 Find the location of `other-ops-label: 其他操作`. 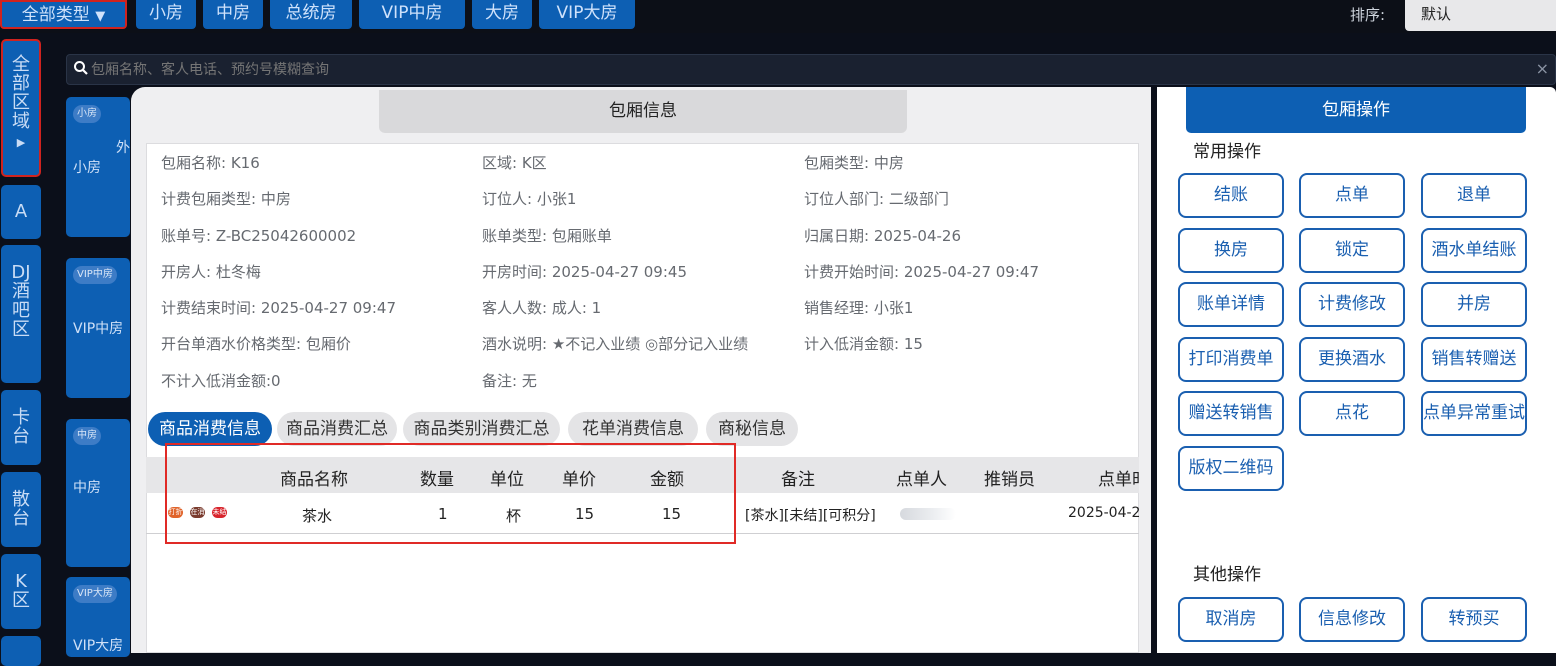

other-ops-label: 其他操作 is located at coordinates (1227, 575).